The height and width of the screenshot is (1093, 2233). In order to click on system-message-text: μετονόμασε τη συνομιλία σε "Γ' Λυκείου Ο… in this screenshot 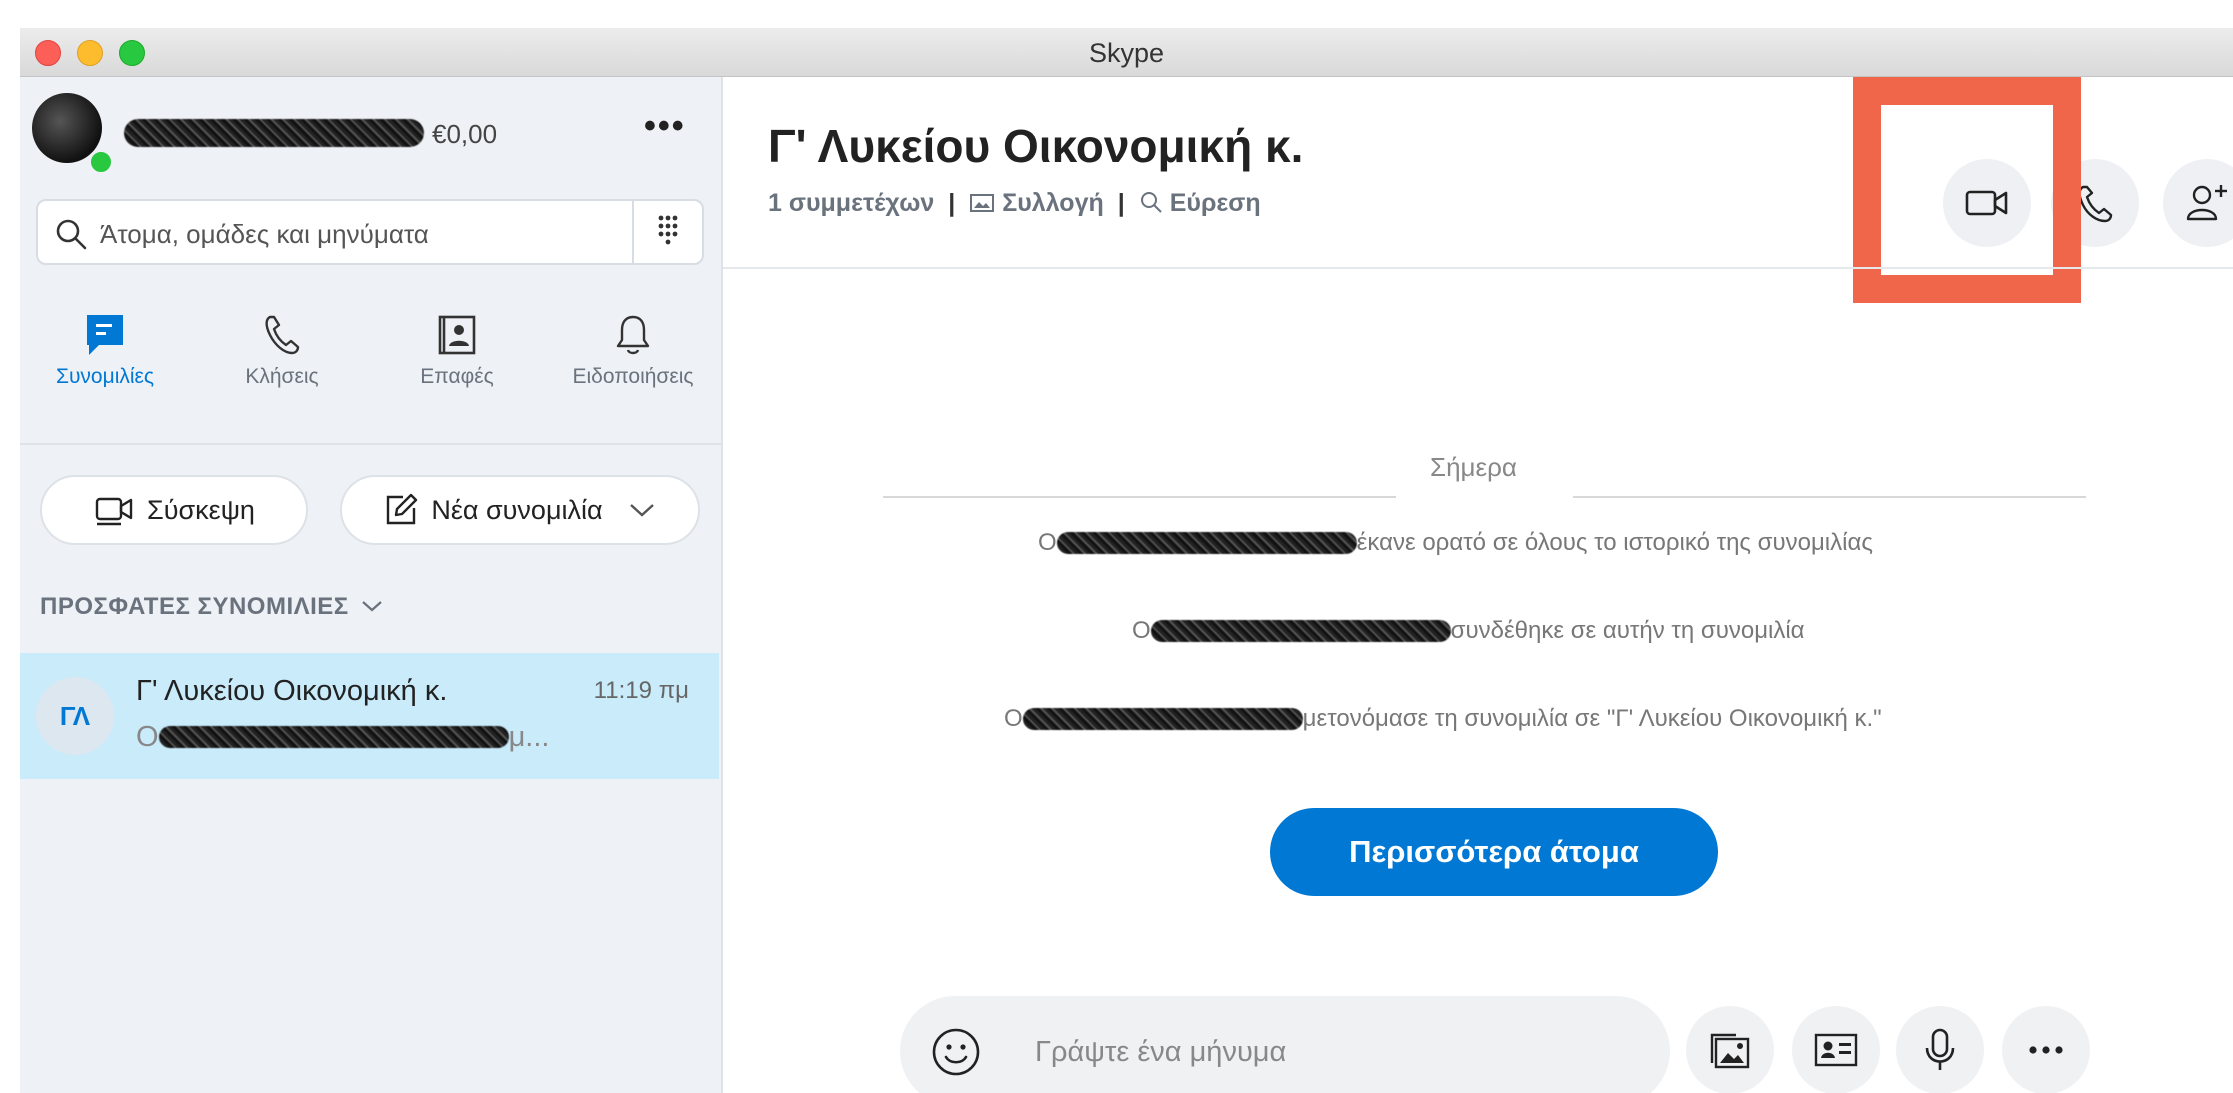, I will do `click(1592, 718)`.